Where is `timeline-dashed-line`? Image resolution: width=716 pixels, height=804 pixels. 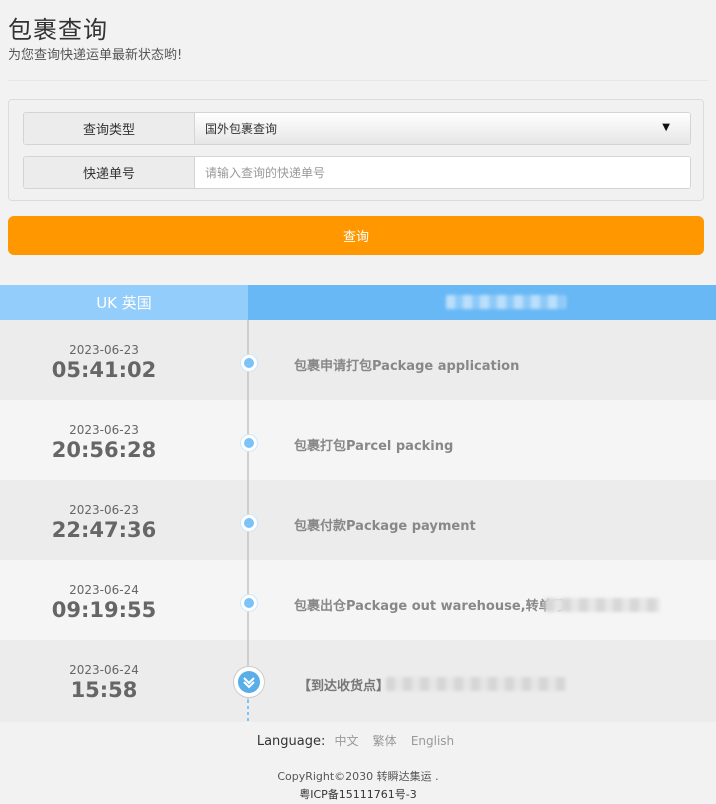 timeline-dashed-line is located at coordinates (248, 711).